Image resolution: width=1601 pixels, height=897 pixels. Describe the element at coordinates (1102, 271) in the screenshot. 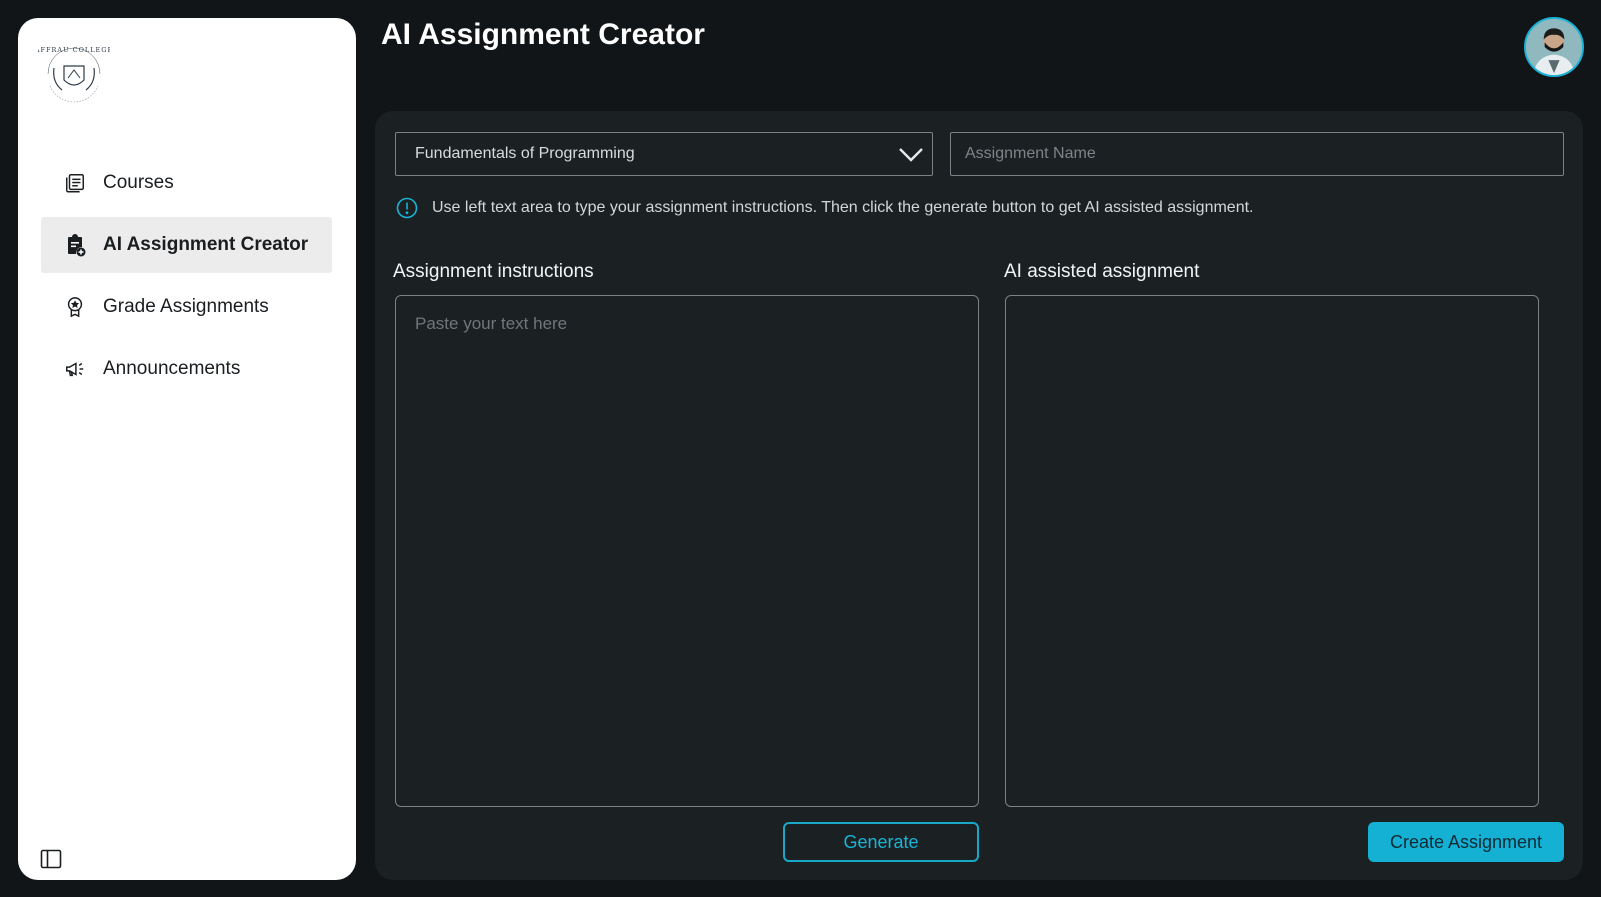

I see `ai-assignment-label: AI assisted assignment` at that location.